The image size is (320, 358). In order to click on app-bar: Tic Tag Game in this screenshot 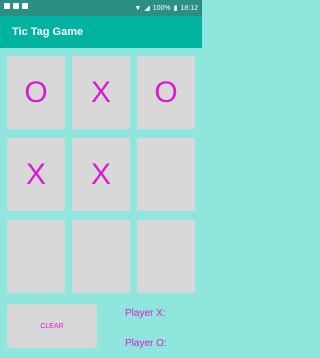, I will do `click(101, 32)`.